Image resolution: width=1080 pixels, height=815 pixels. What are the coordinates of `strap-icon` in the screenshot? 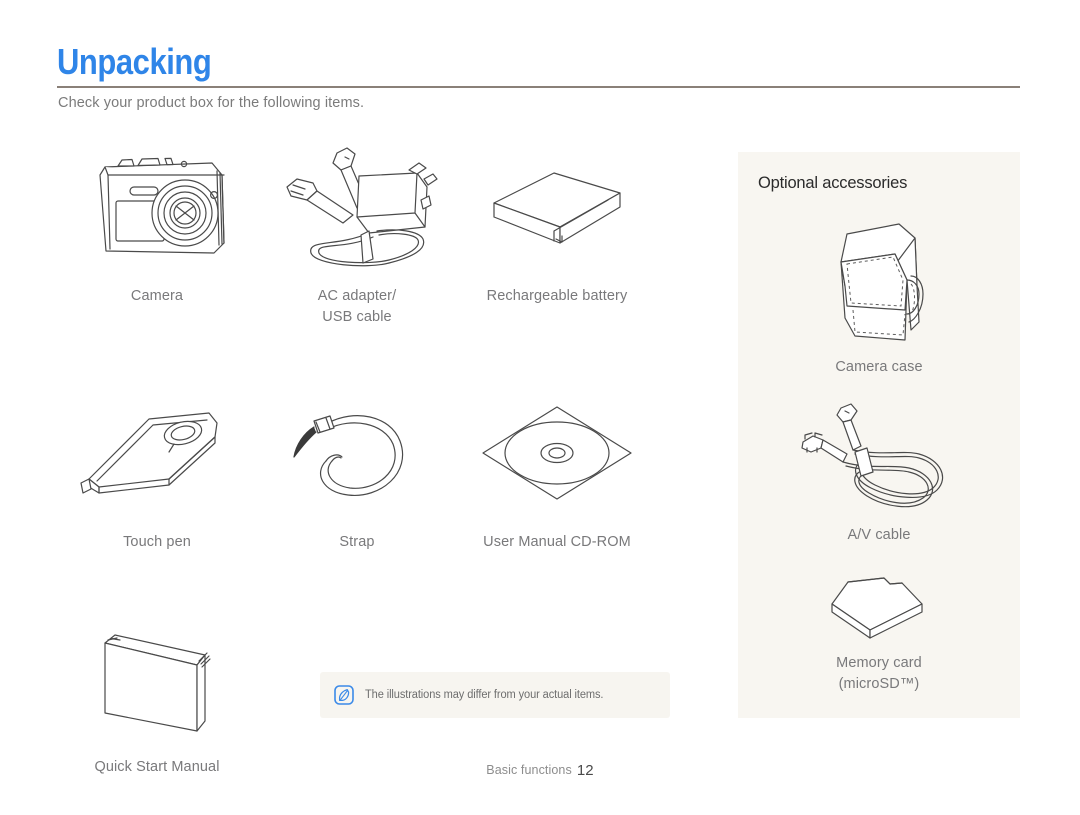 It's located at (357, 456).